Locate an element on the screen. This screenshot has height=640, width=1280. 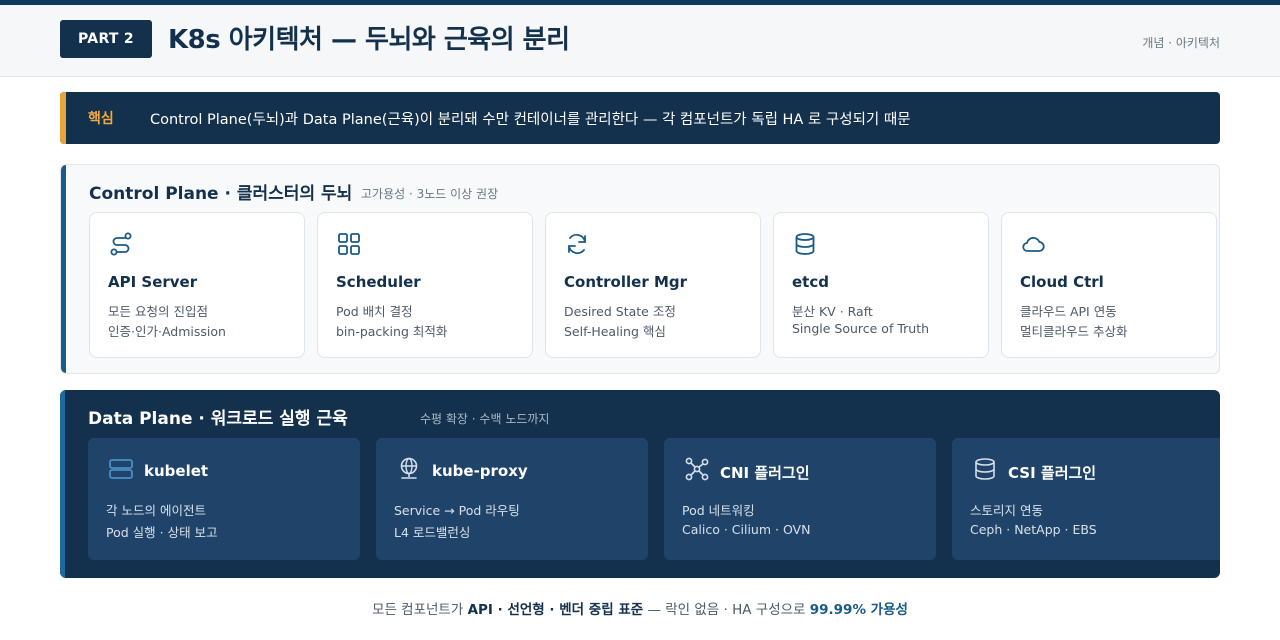
data-plane-title: Data Plane · 워크로드 실행 근육 is located at coordinates (218, 419).